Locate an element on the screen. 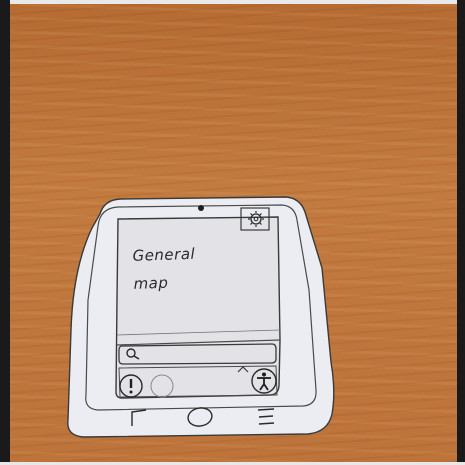 The image size is (465, 465). expand-button is located at coordinates (243, 369).